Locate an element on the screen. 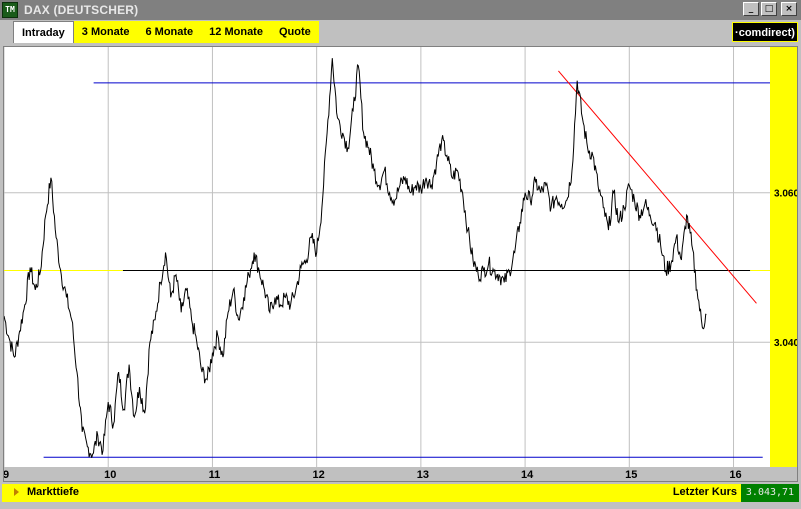 This screenshot has width=801, height=509. tab-12-monate: 12 Monate is located at coordinates (236, 32).